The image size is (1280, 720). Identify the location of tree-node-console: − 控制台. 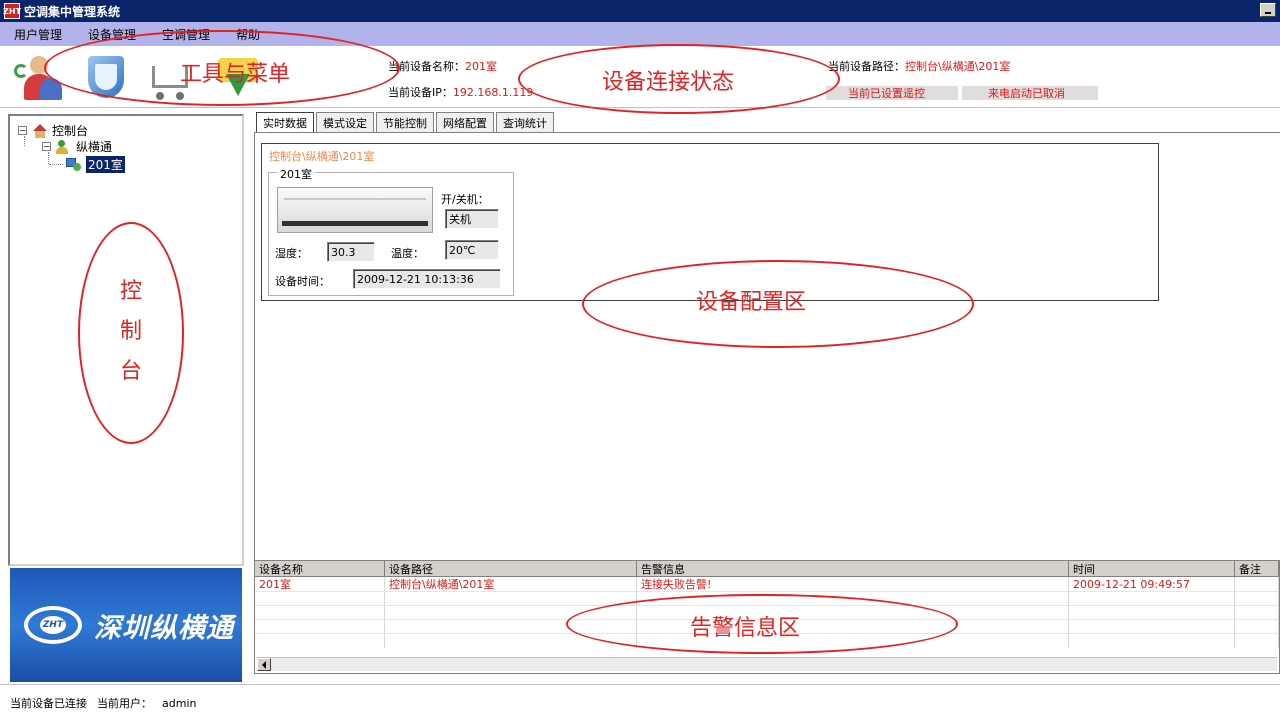
(53, 130).